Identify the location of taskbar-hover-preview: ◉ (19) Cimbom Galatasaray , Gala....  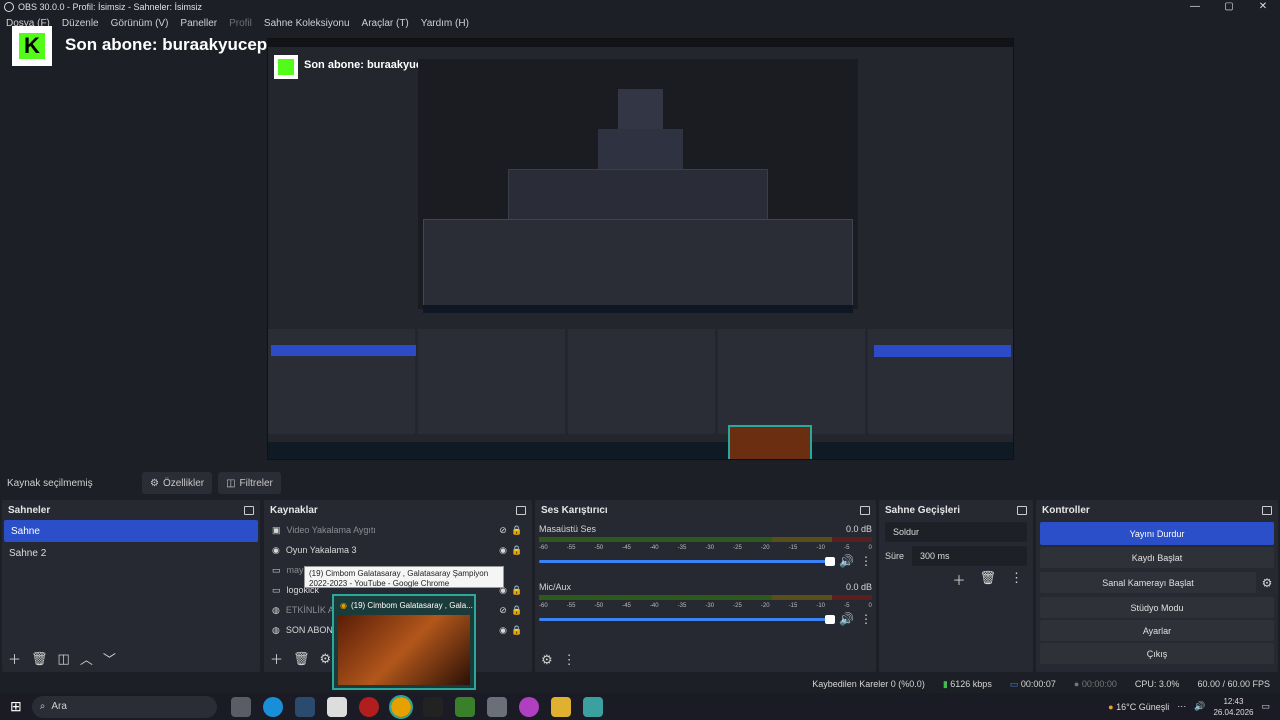
(404, 642).